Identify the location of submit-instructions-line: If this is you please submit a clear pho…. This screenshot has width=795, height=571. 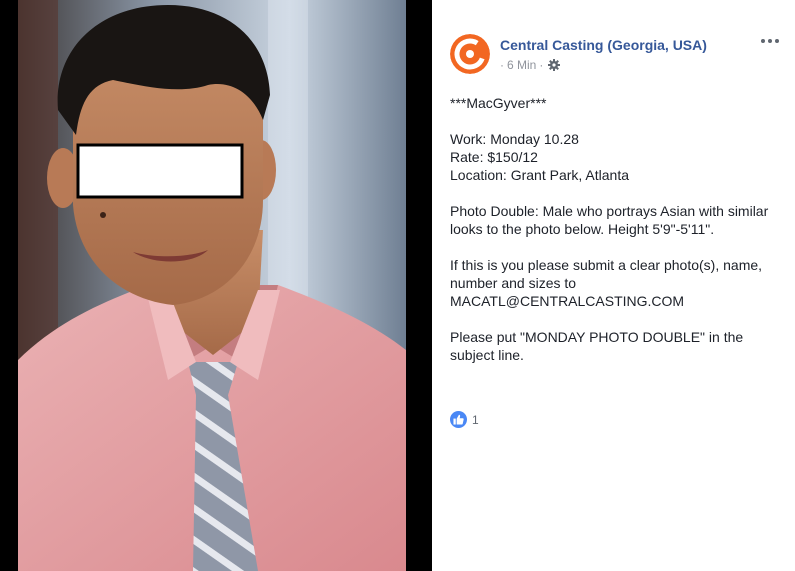
(606, 265).